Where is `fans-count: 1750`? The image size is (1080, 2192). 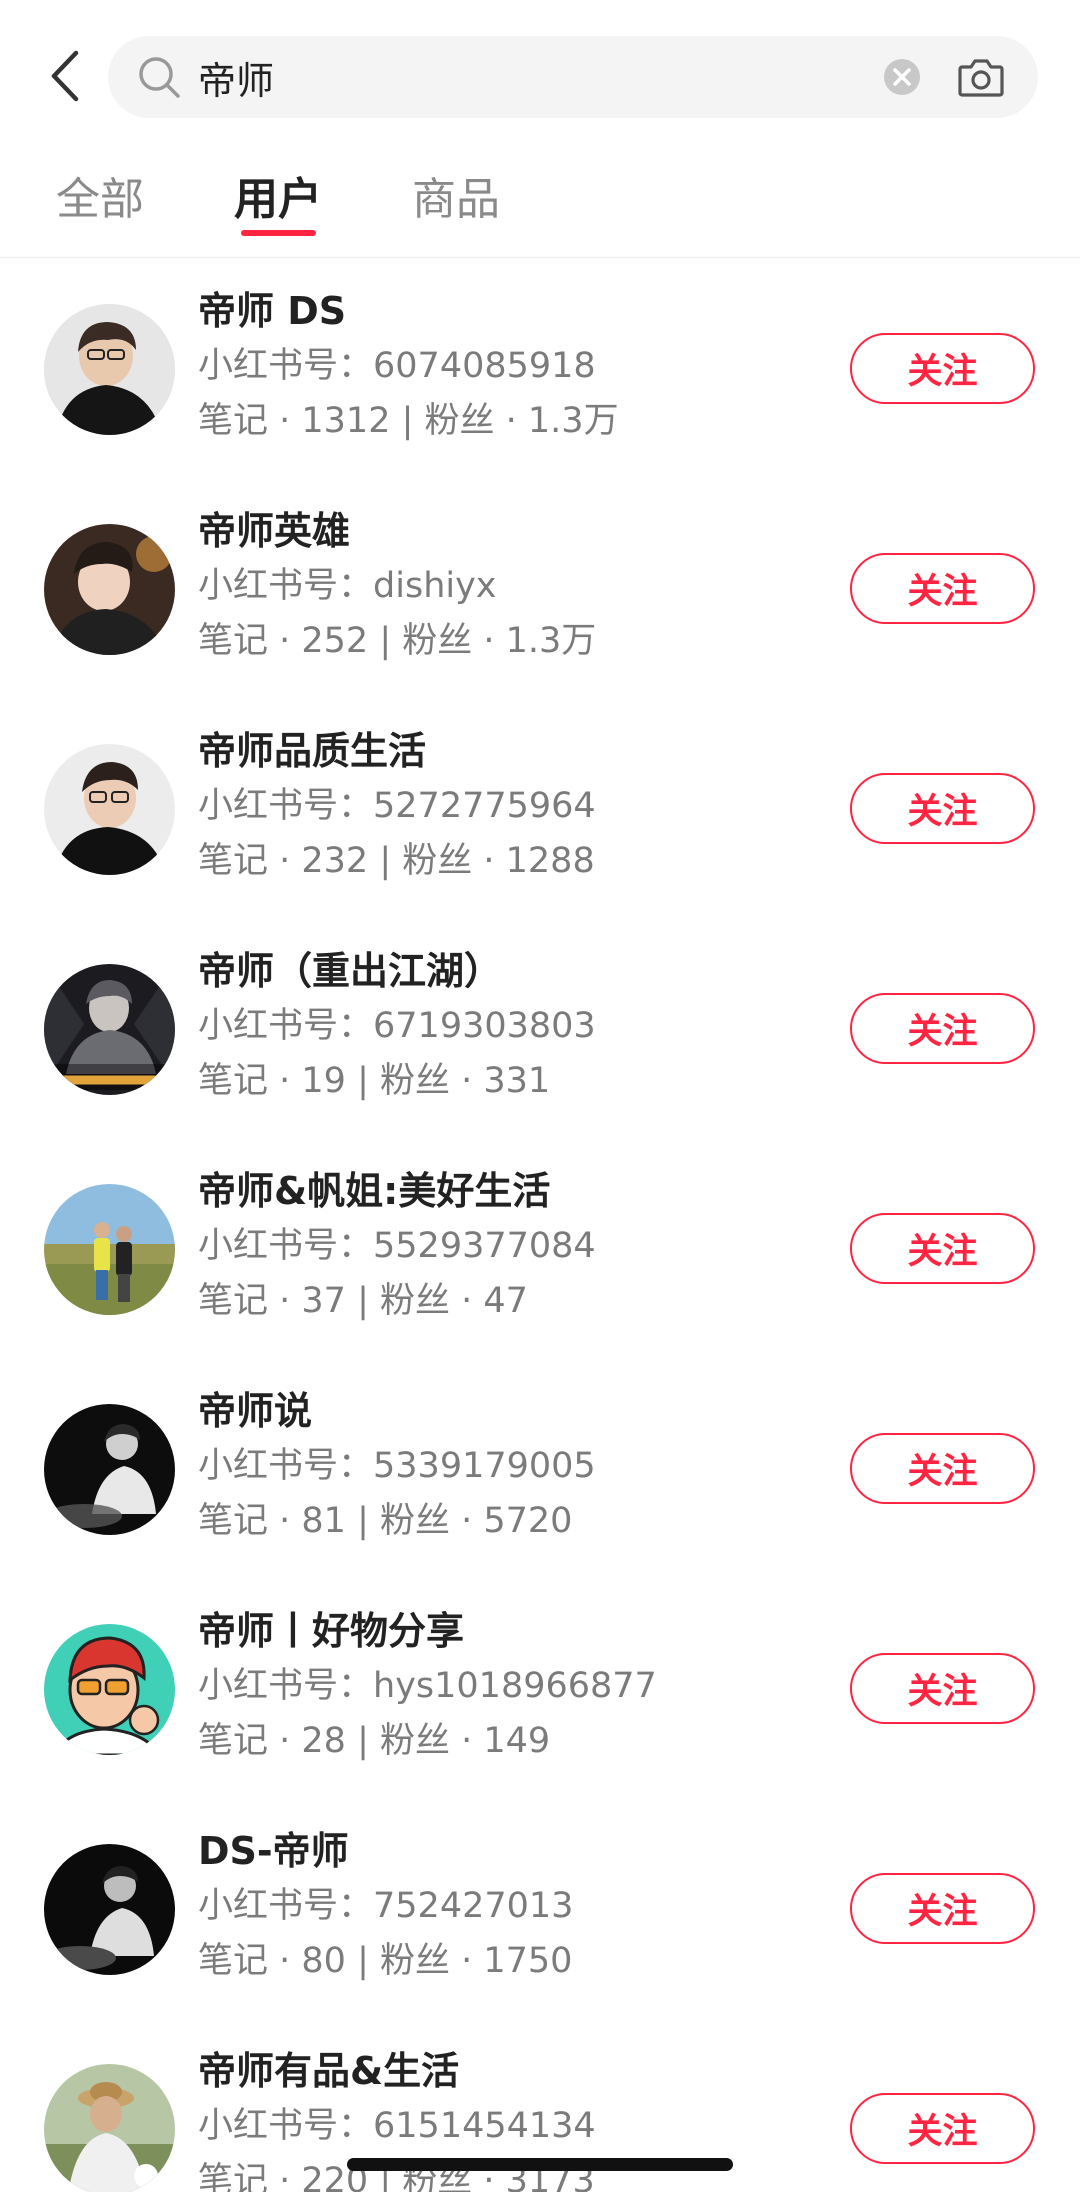
fans-count: 1750 is located at coordinates (528, 1961).